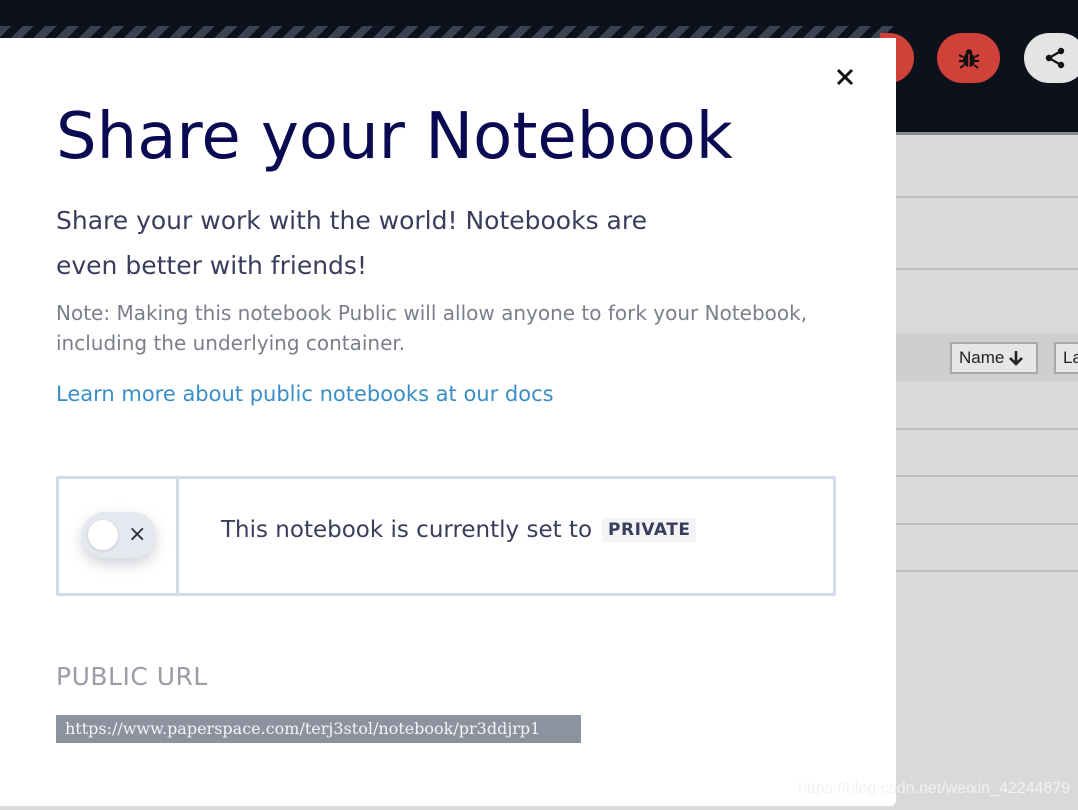 Image resolution: width=1078 pixels, height=810 pixels. What do you see at coordinates (649, 530) in the screenshot?
I see `privacy-status-badge: PRIVATE` at bounding box center [649, 530].